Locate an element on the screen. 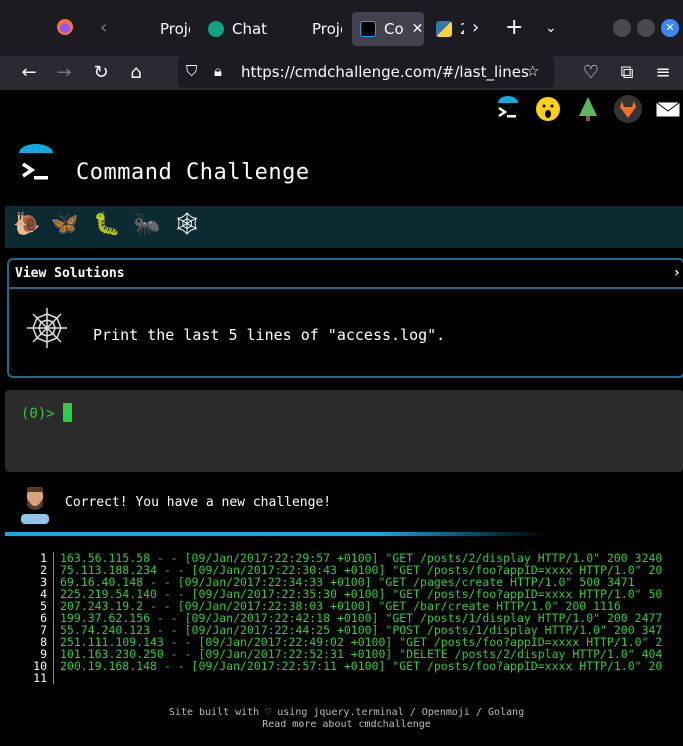  tab-5: 2 is located at coordinates (450, 29).